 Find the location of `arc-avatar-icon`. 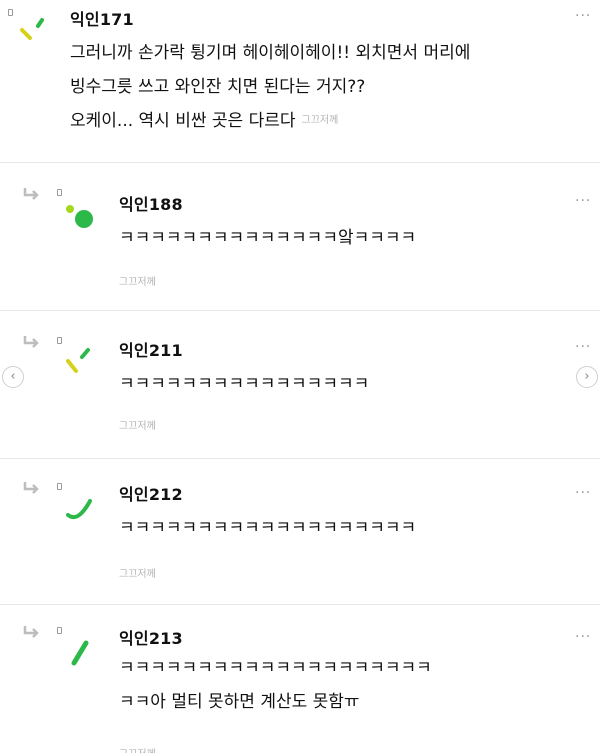

arc-avatar-icon is located at coordinates (79, 509).